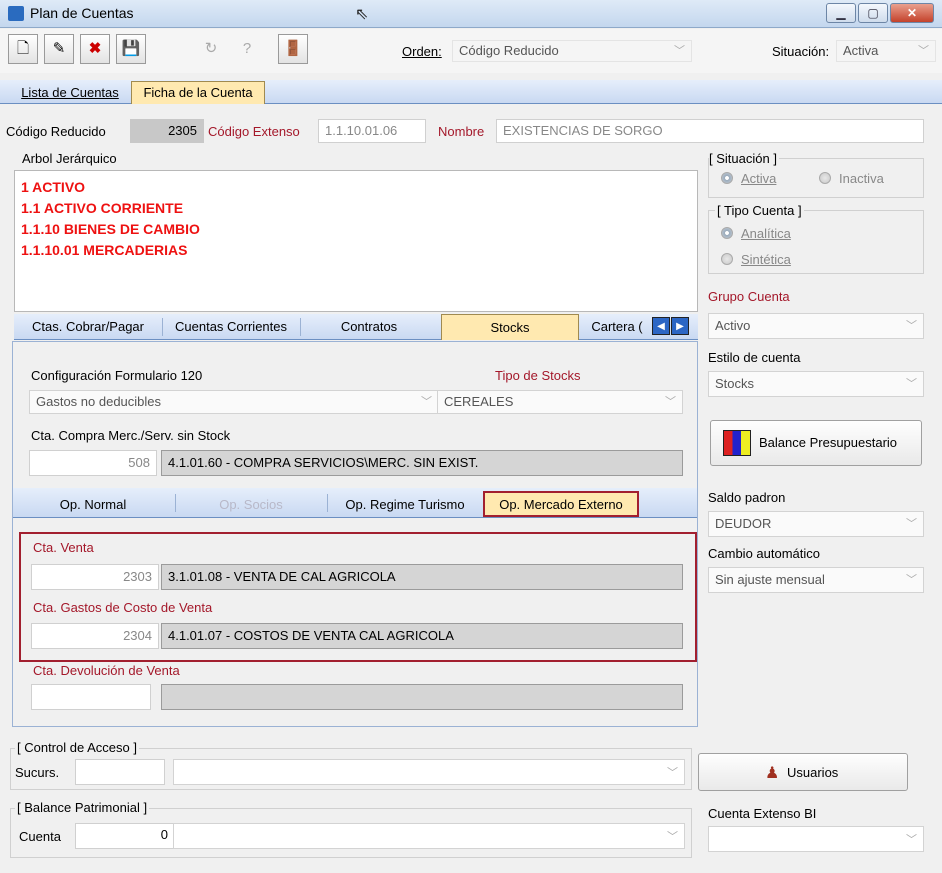  I want to click on config-formulario-select: Gastos no deducibles ﹀, so click(234, 402).